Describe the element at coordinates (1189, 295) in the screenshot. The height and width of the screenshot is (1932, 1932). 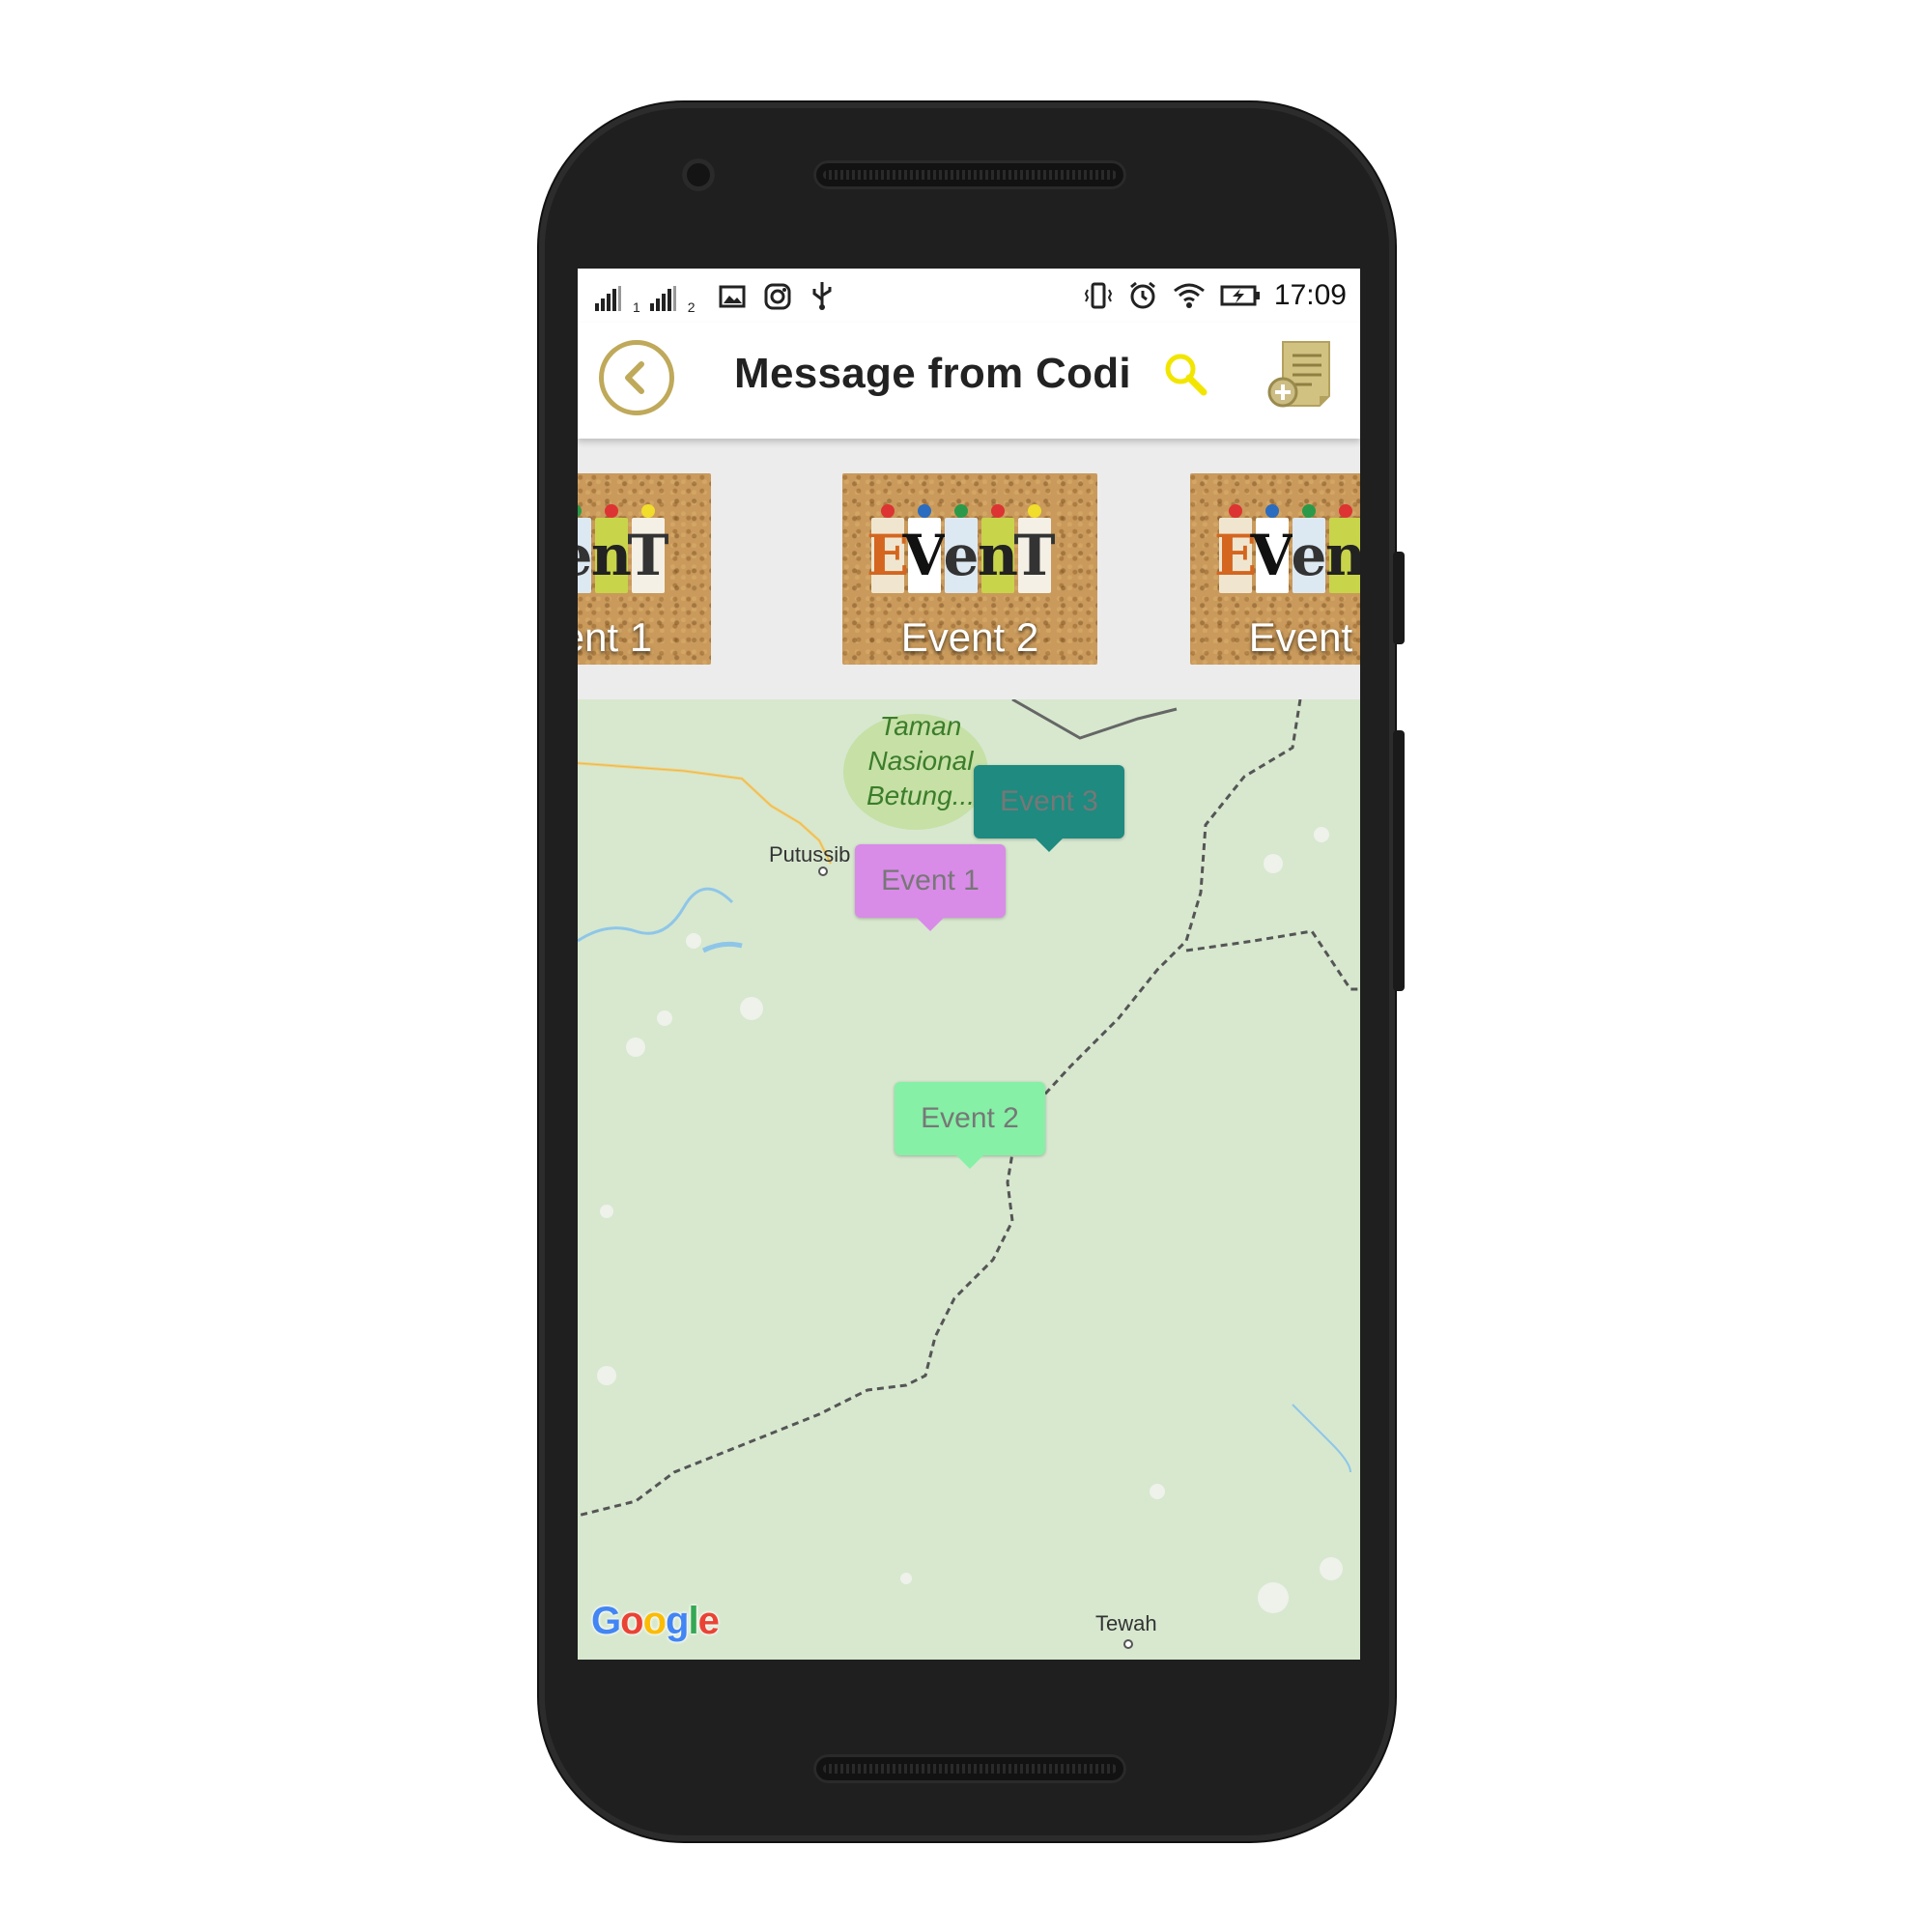
I see `wifi-icon` at that location.